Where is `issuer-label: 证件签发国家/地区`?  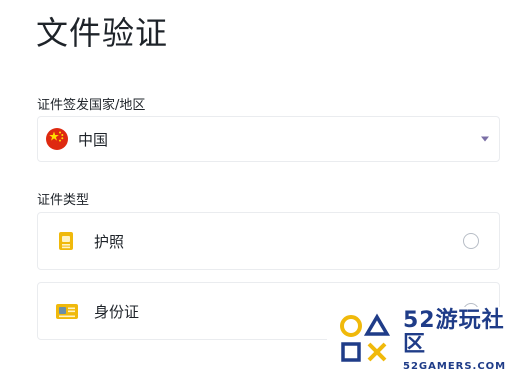 issuer-label: 证件签发国家/地区 is located at coordinates (91, 105).